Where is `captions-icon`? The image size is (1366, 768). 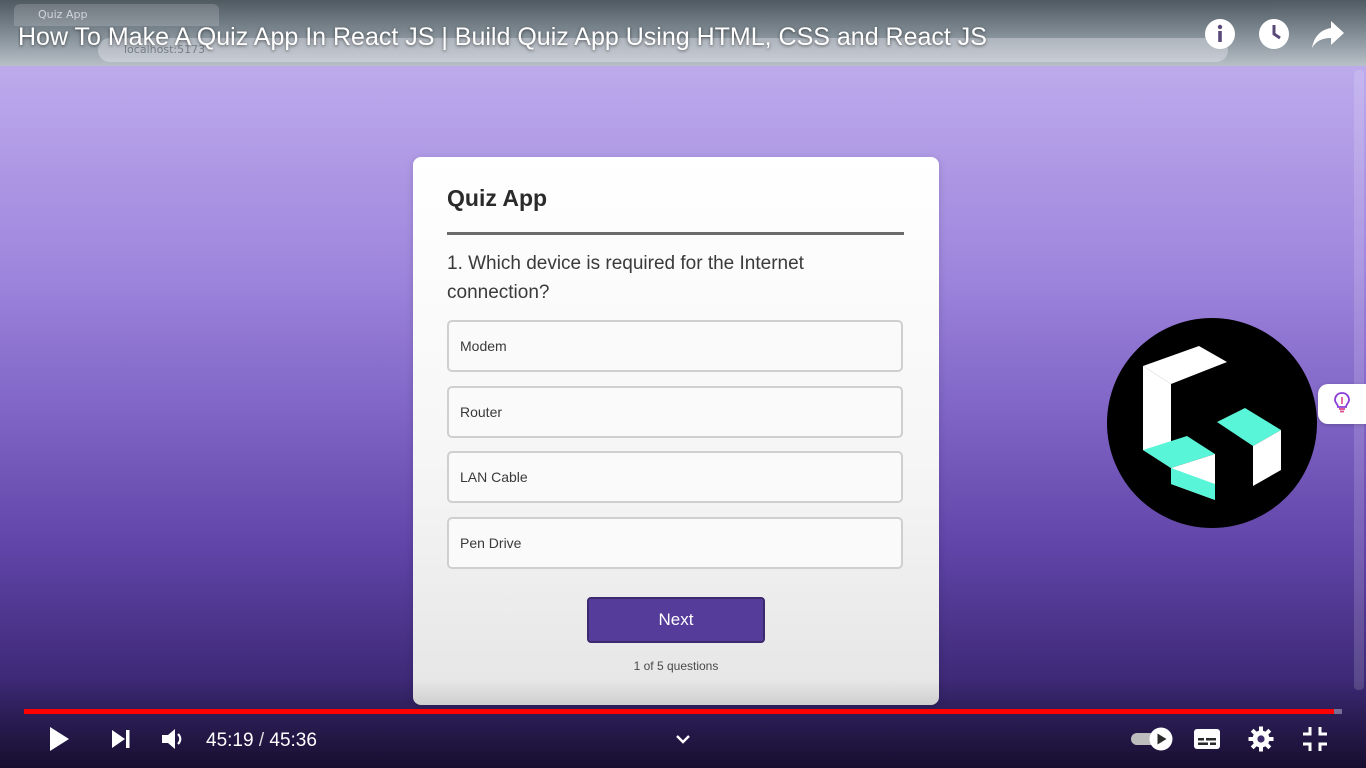
captions-icon is located at coordinates (1207, 741).